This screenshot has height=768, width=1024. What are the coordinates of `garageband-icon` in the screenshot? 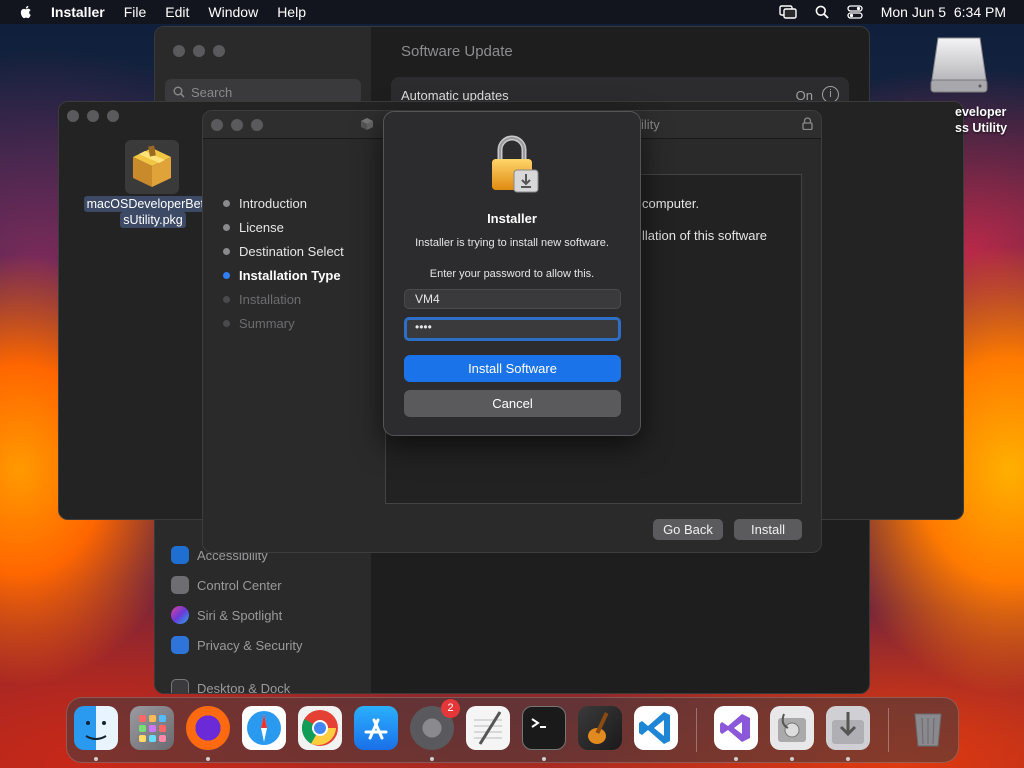 It's located at (600, 728).